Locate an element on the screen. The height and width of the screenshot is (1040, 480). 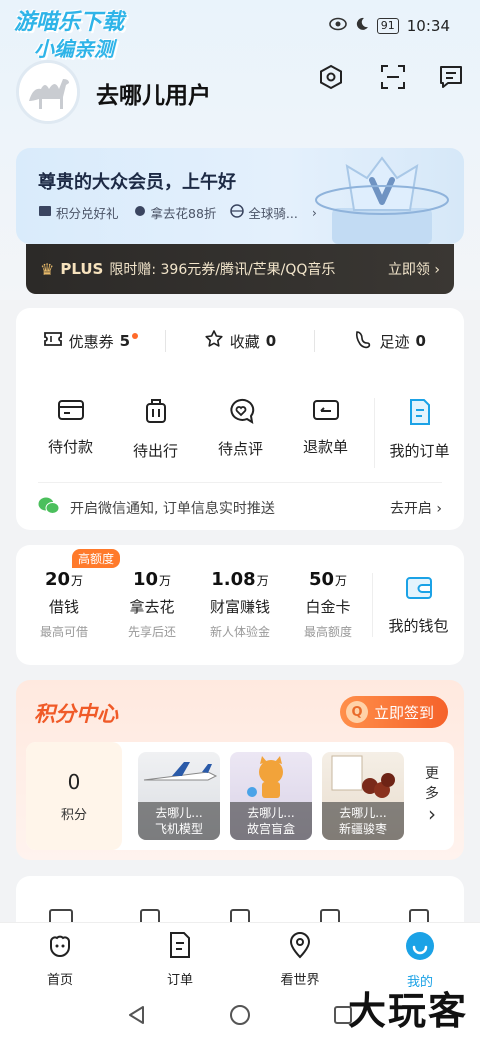
member-benefits: 积分兑好礼 拿去花88折 全球骑... › is located at coordinates (177, 212).